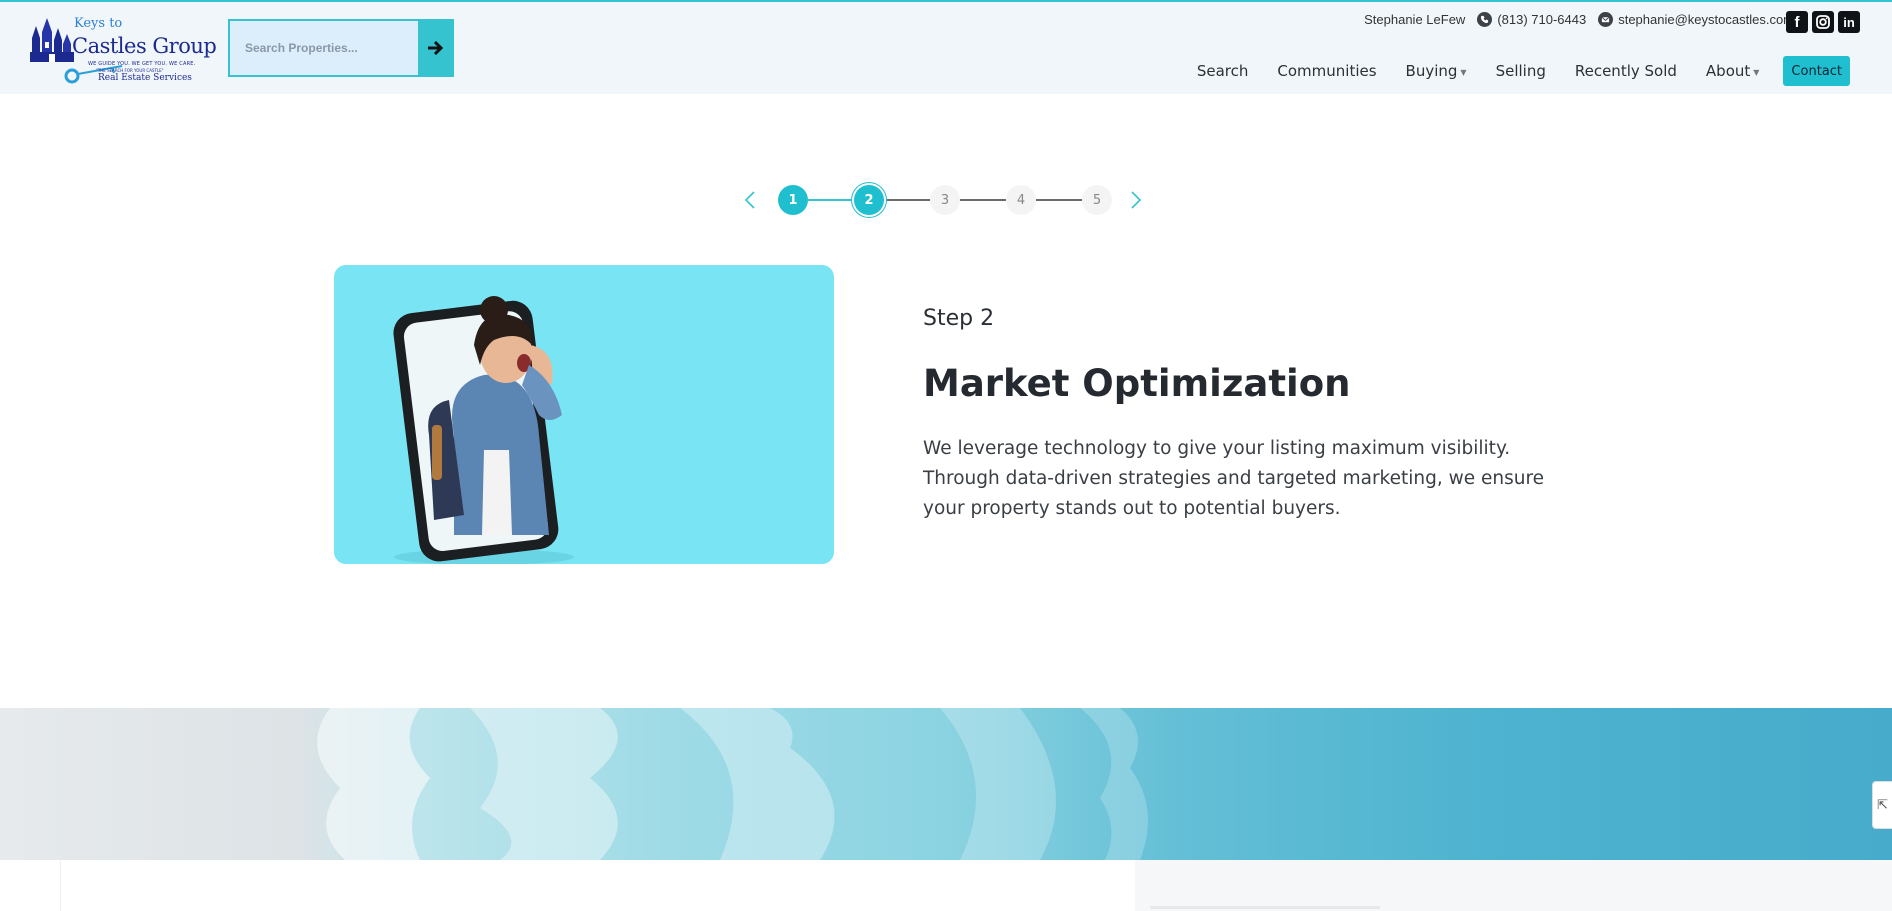 The image size is (1892, 911). I want to click on nav-label: Selling, so click(1520, 71).